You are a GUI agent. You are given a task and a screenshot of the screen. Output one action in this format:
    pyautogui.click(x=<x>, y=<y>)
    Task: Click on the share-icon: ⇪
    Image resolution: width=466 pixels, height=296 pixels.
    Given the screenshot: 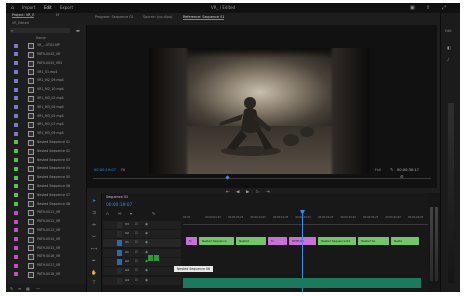 What is the action you would take?
    pyautogui.click(x=428, y=8)
    